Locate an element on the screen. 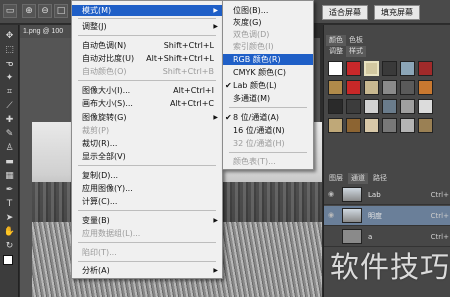 This screenshot has height=297, width=450. zoom-in-icon: ⊕ is located at coordinates (29, 11).